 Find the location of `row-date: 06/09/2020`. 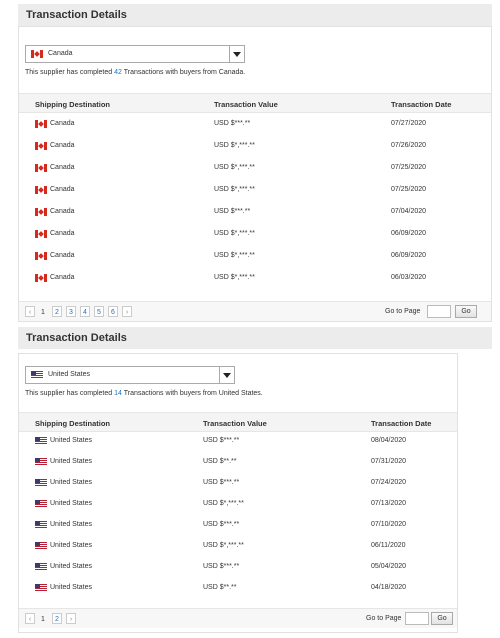

row-date: 06/09/2020 is located at coordinates (409, 233).